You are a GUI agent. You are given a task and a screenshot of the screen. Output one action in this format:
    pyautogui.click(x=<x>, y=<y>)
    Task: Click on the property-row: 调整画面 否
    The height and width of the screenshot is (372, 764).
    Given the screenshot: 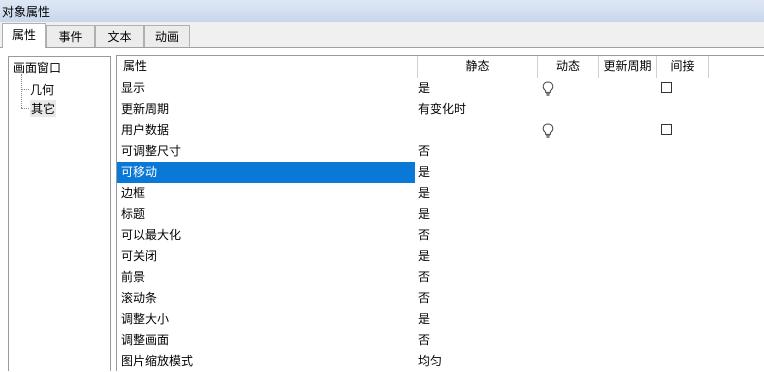 What is the action you would take?
    pyautogui.click(x=440, y=340)
    